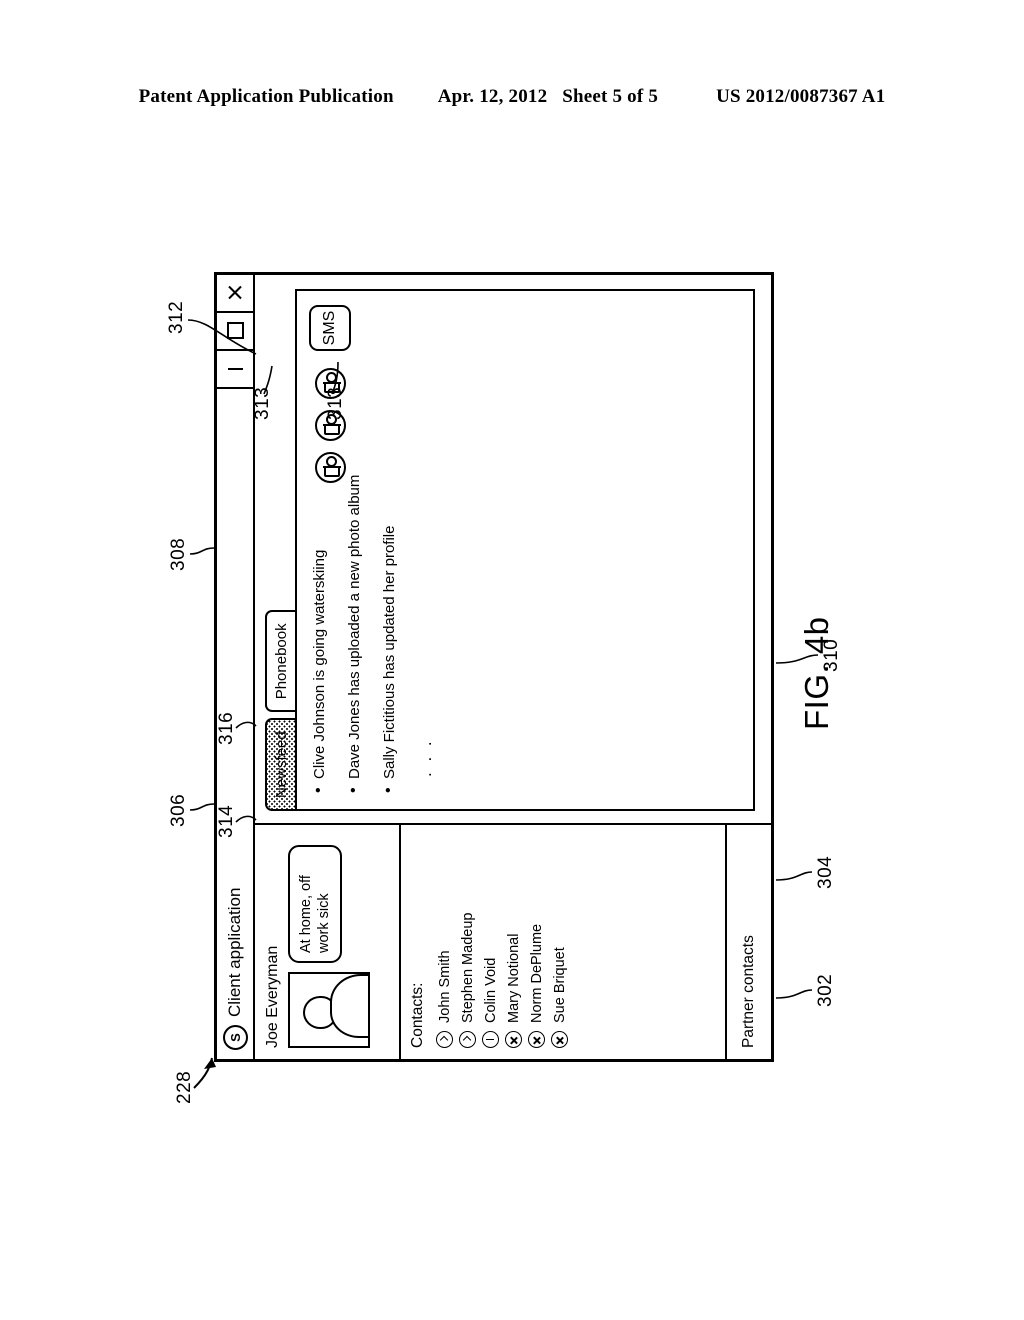  Describe the element at coordinates (184, 1087) in the screenshot. I see `ref-228: 228` at that location.